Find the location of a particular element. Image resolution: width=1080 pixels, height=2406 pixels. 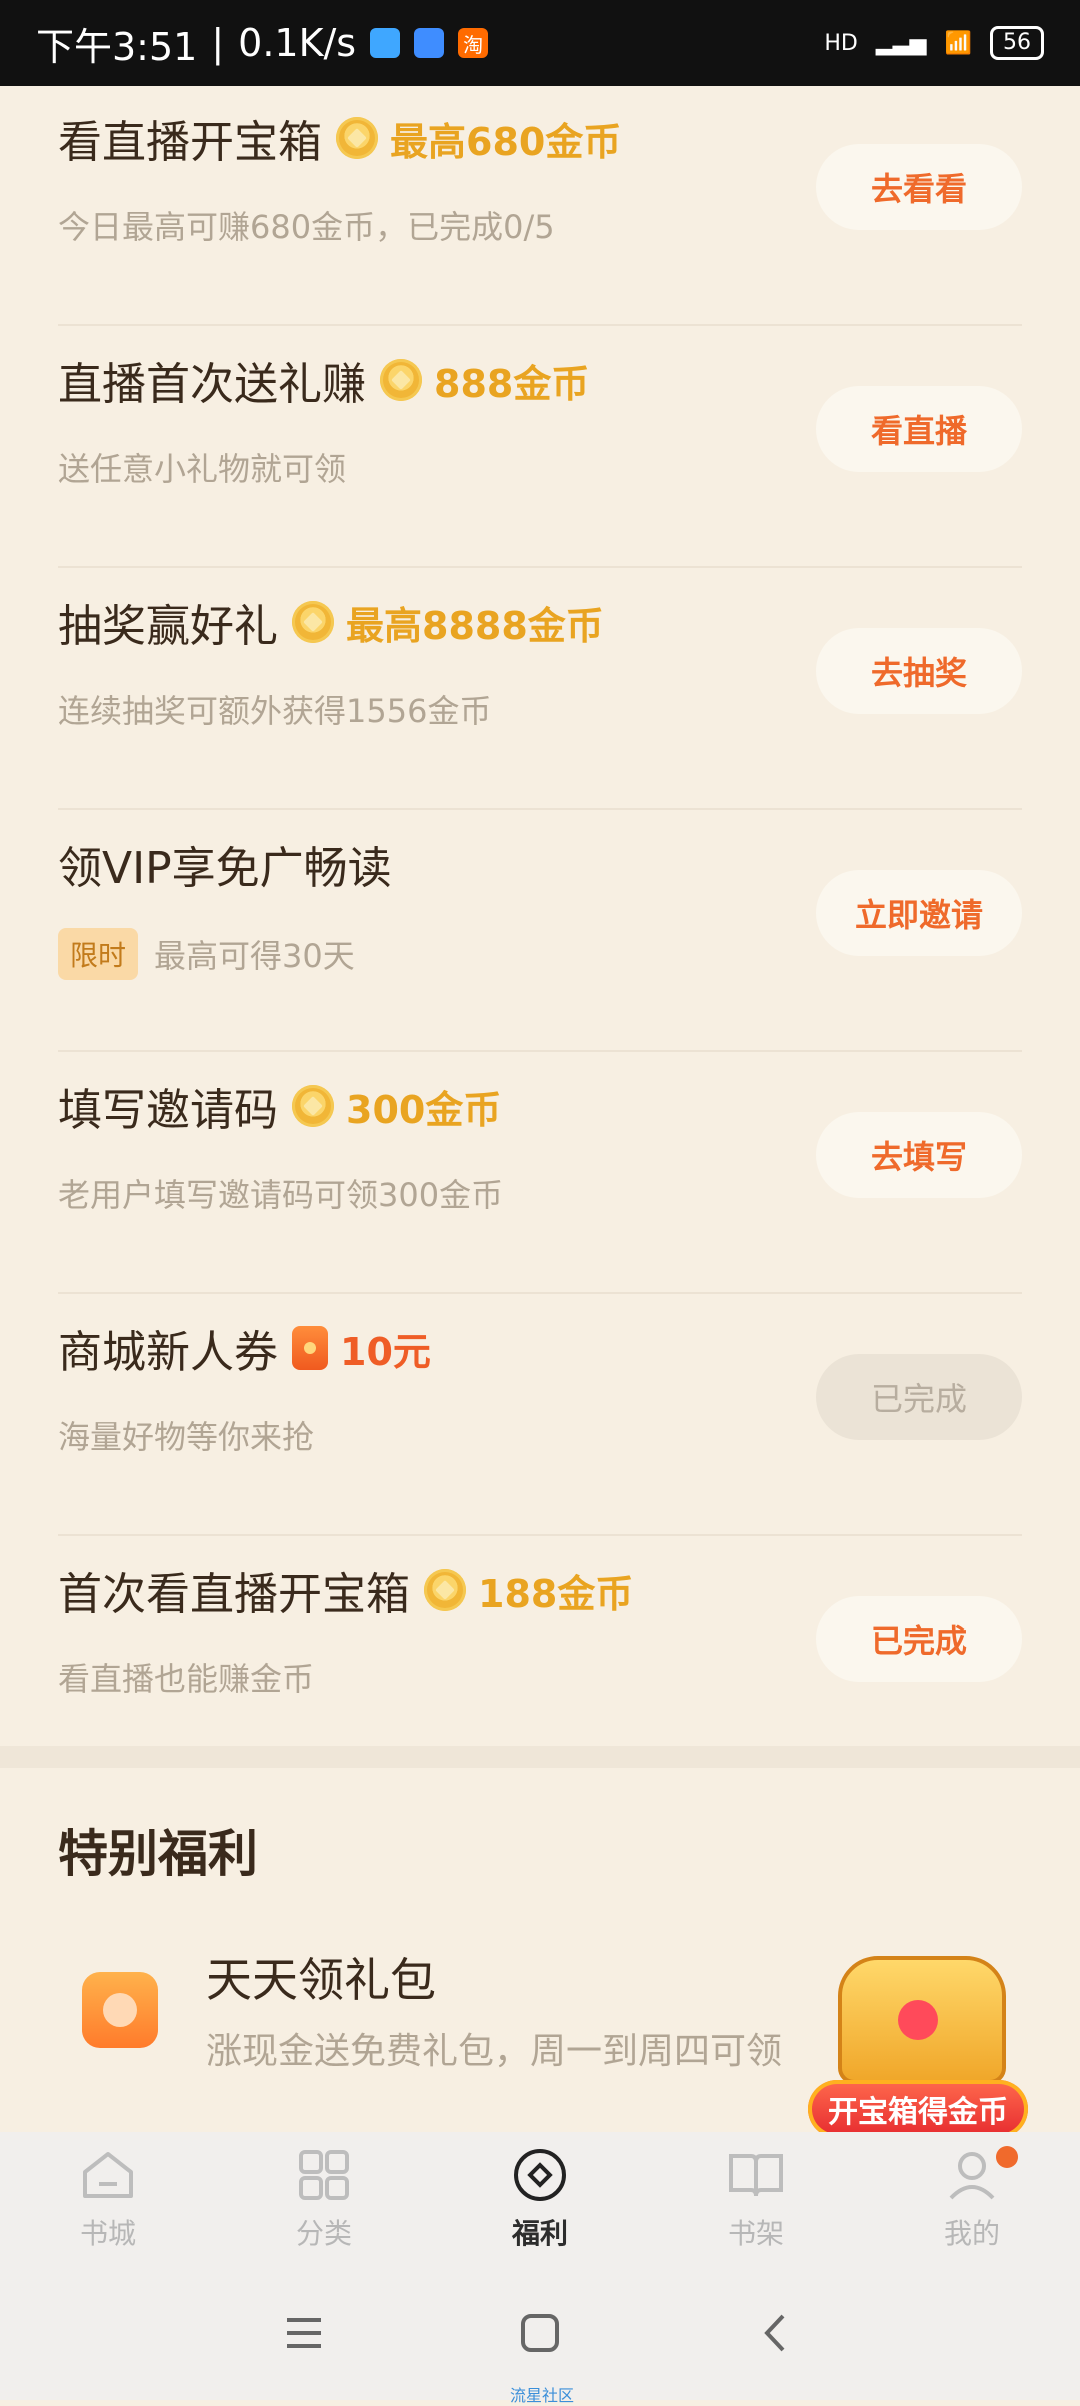

tab-welfare: 福利 is located at coordinates (540, 2199).